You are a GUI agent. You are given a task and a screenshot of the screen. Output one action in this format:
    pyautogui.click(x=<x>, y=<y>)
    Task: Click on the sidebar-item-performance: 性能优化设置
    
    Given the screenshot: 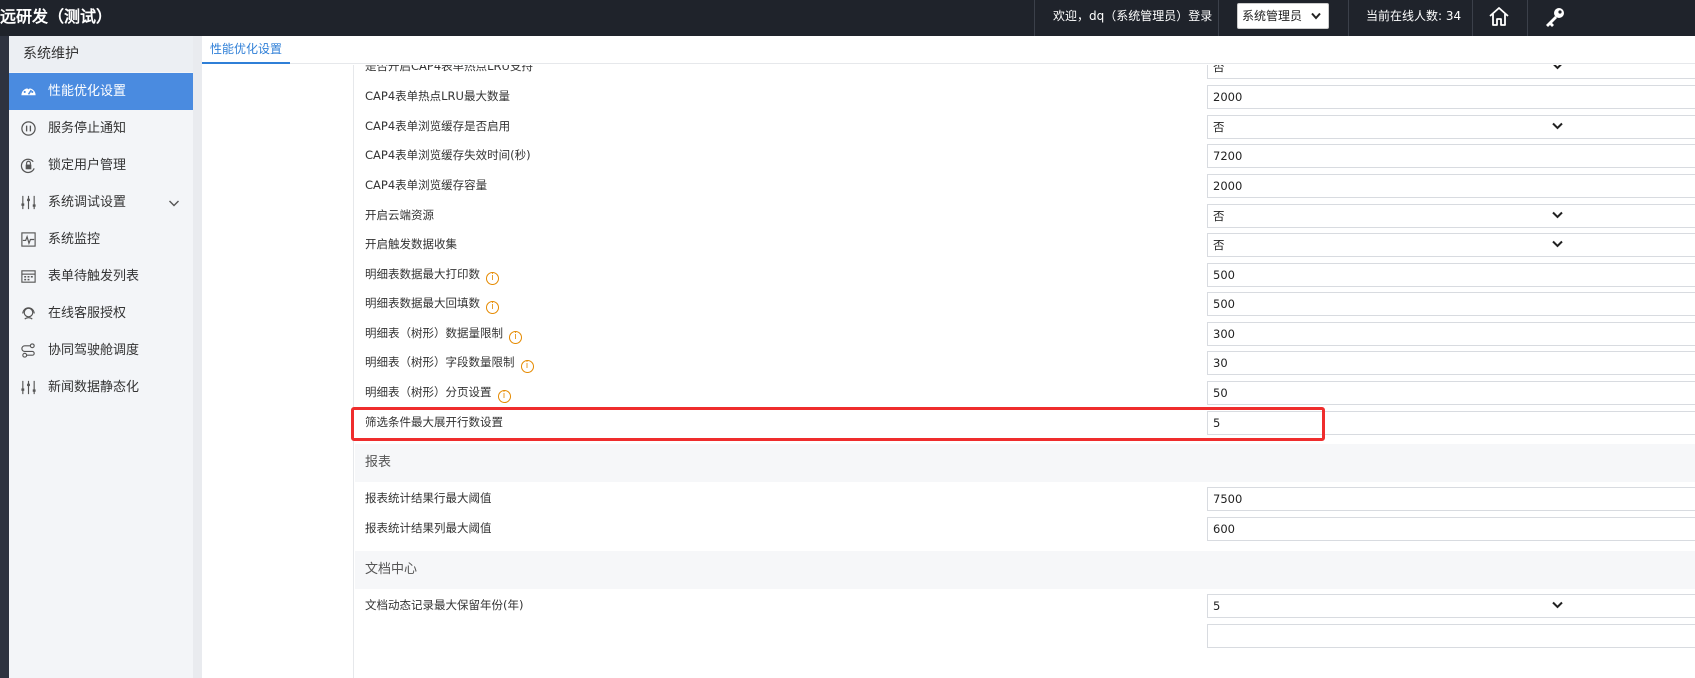 What is the action you would take?
    pyautogui.click(x=101, y=91)
    